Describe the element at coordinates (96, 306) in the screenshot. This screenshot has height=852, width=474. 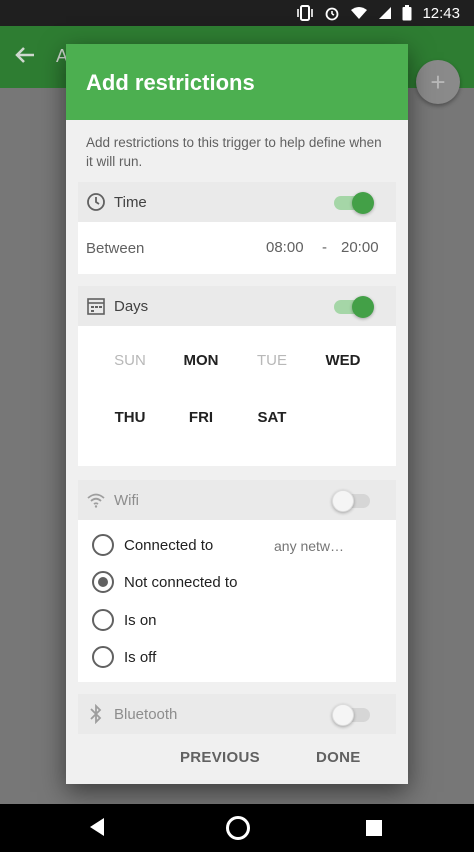
I see `calendar-icon` at that location.